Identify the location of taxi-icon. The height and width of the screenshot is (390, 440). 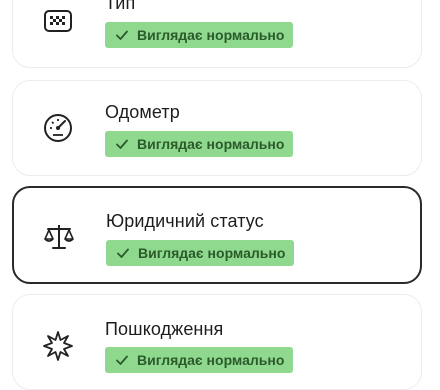
(58, 21).